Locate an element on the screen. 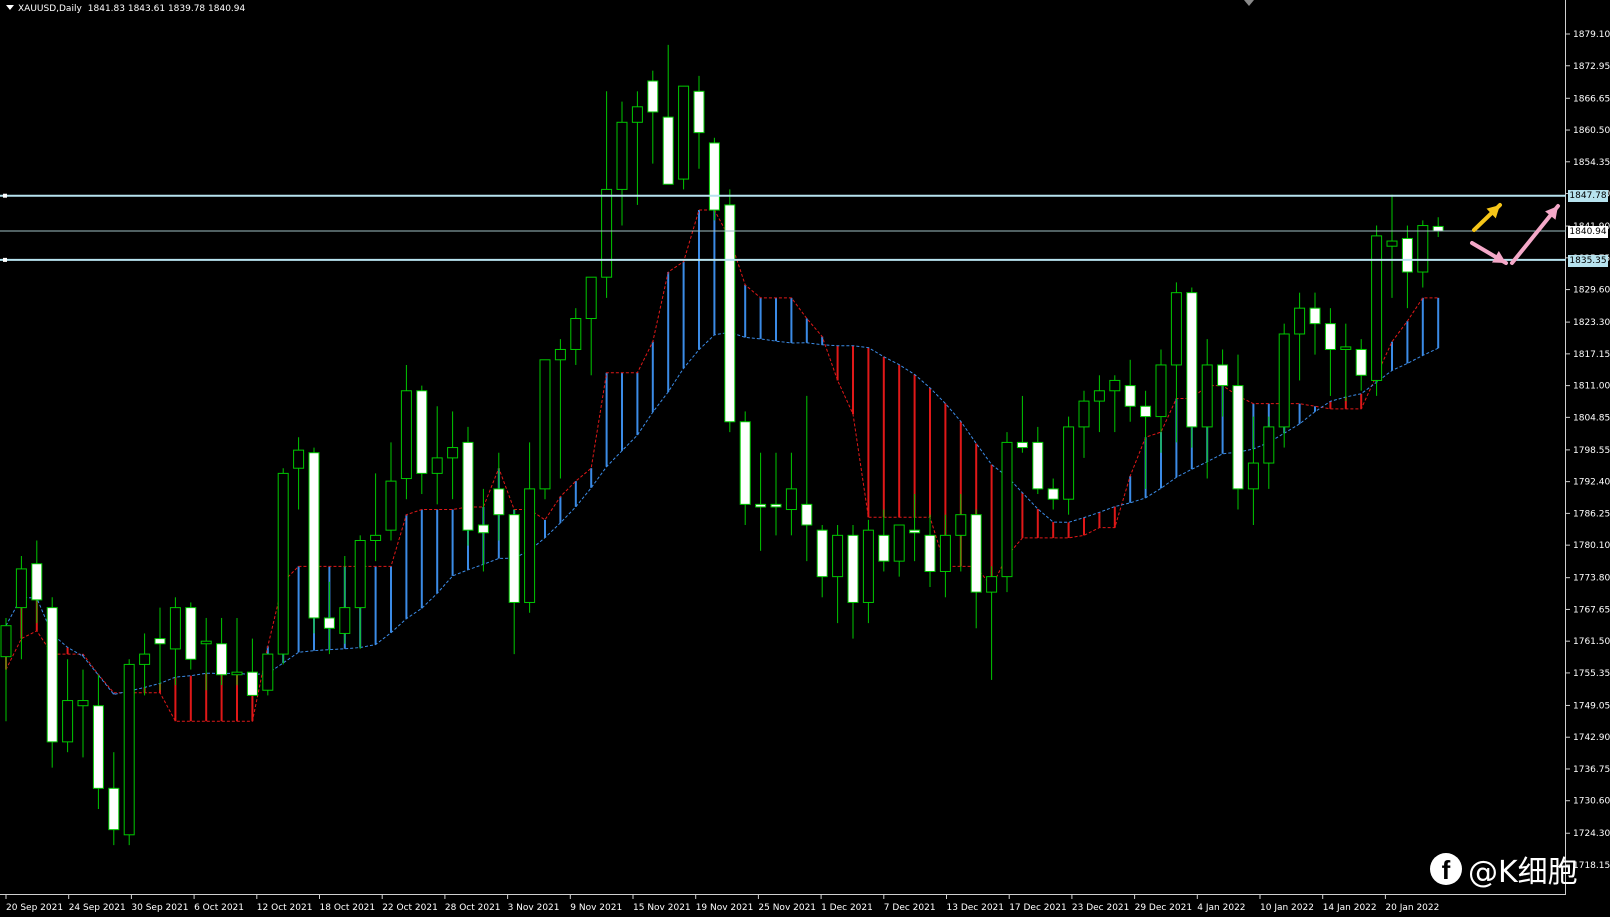  time-axis-label: 23 Dec 2021 is located at coordinates (1101, 908).